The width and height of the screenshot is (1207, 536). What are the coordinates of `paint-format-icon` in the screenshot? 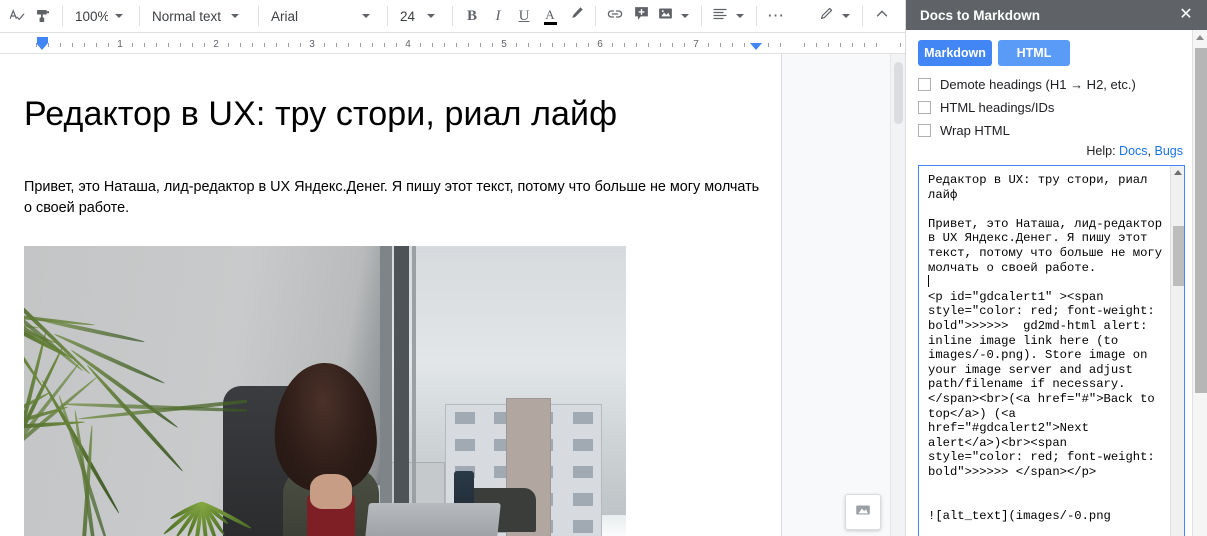 It's located at (43, 16).